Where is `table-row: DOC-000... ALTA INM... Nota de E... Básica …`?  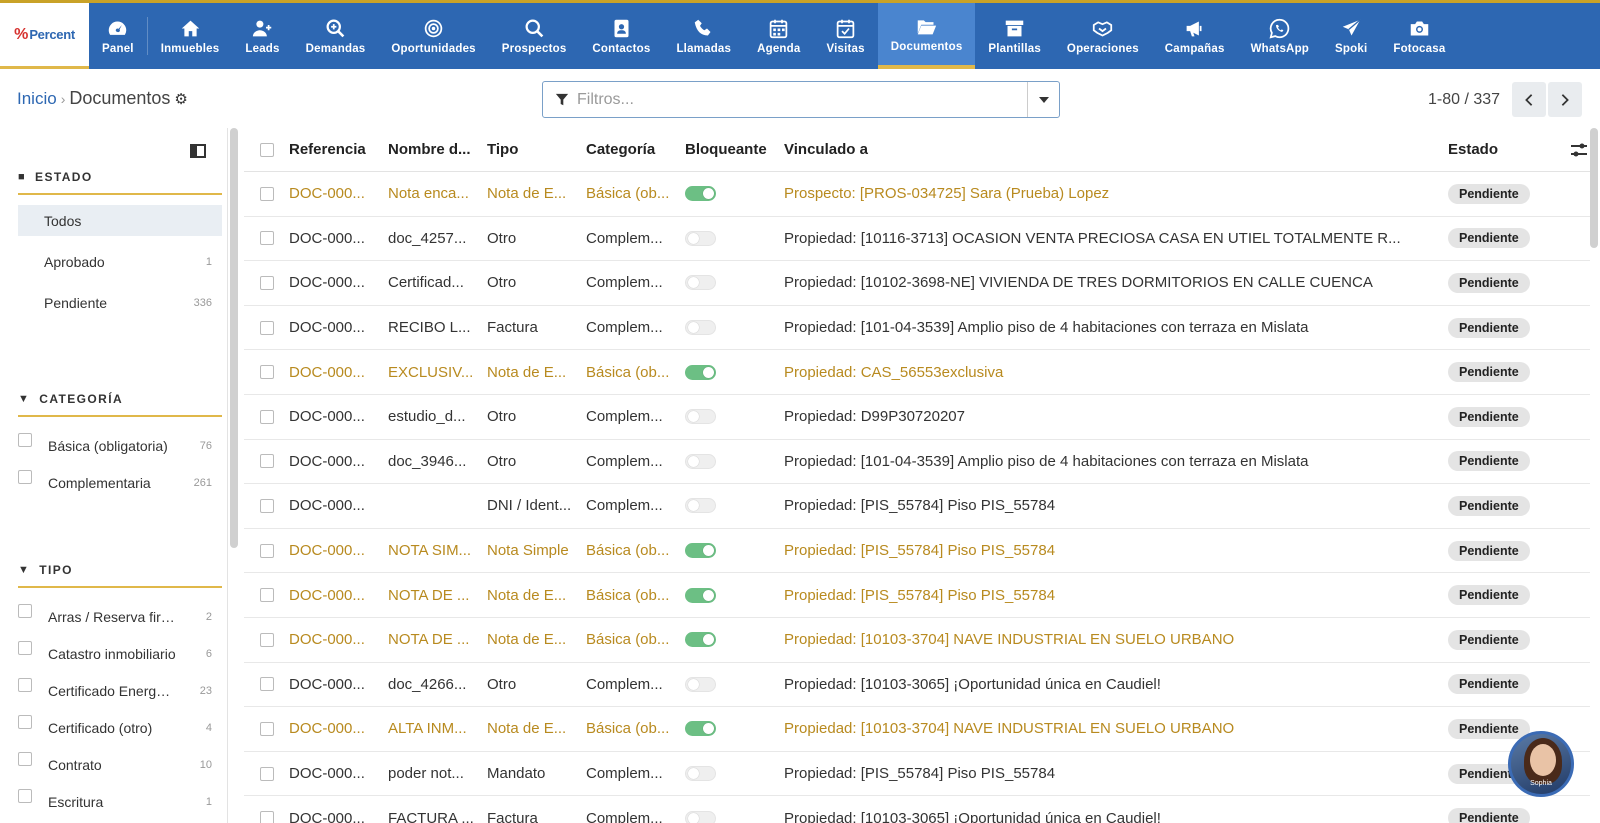
table-row: DOC-000... ALTA INM... Nota de E... Básica … is located at coordinates (917, 729).